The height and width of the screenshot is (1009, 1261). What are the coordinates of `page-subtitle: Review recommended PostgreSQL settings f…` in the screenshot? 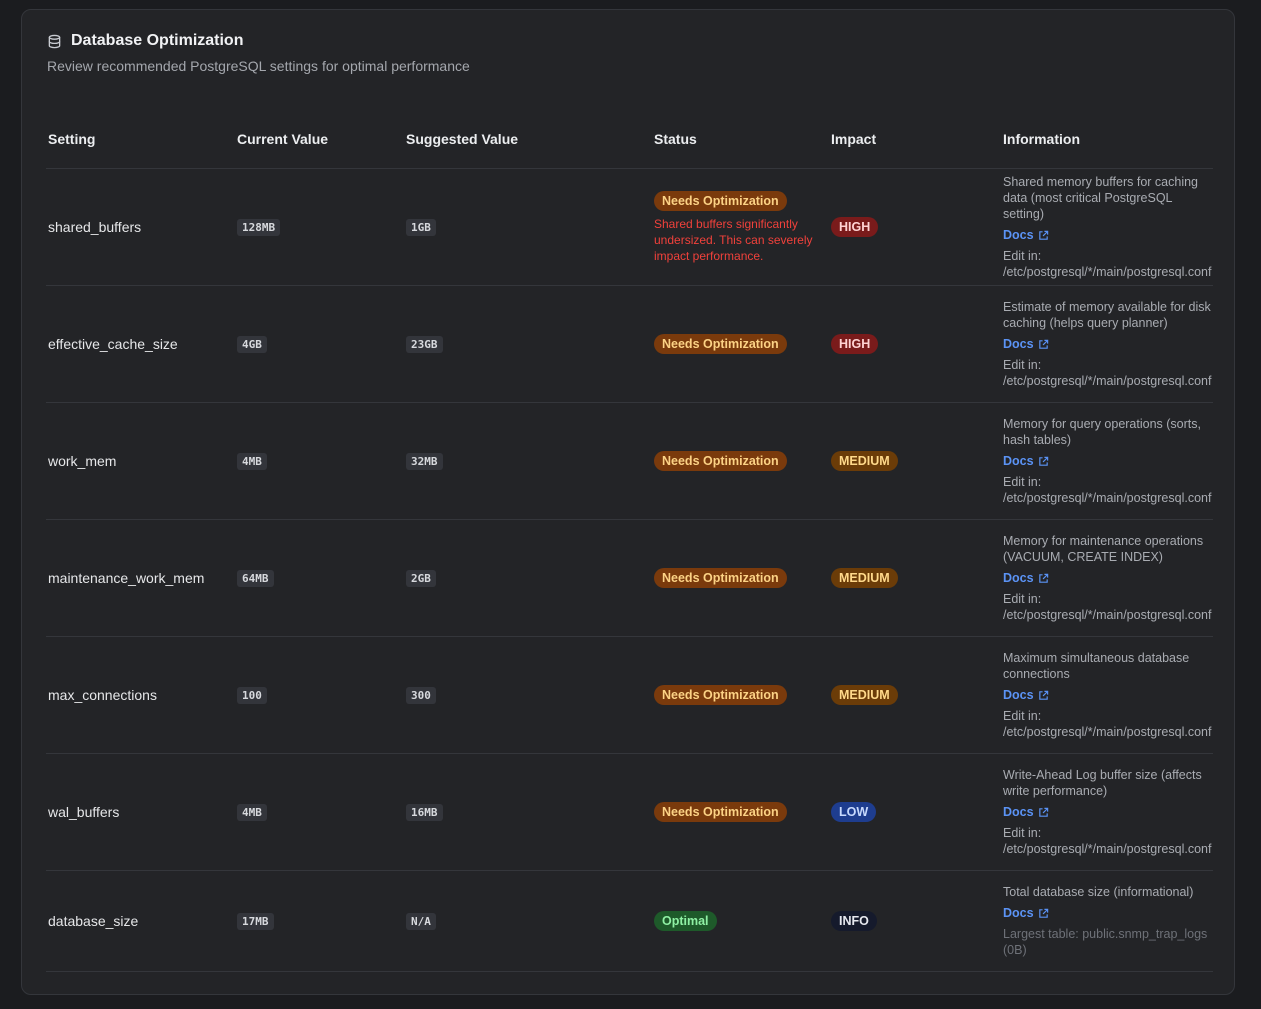 It's located at (258, 66).